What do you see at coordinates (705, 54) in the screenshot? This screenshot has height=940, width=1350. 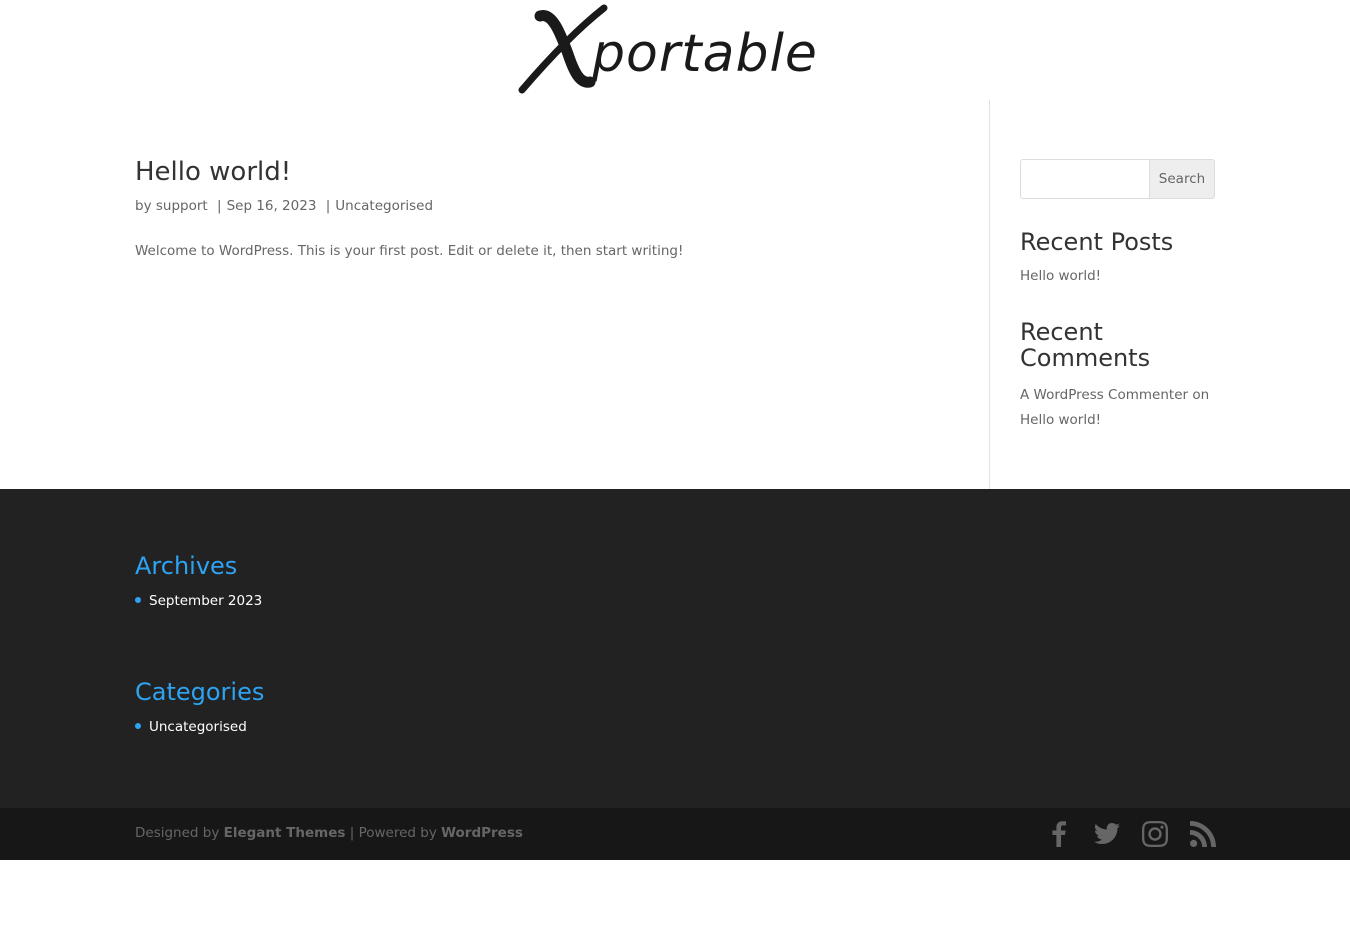 I see `logo-wordmark: portable` at bounding box center [705, 54].